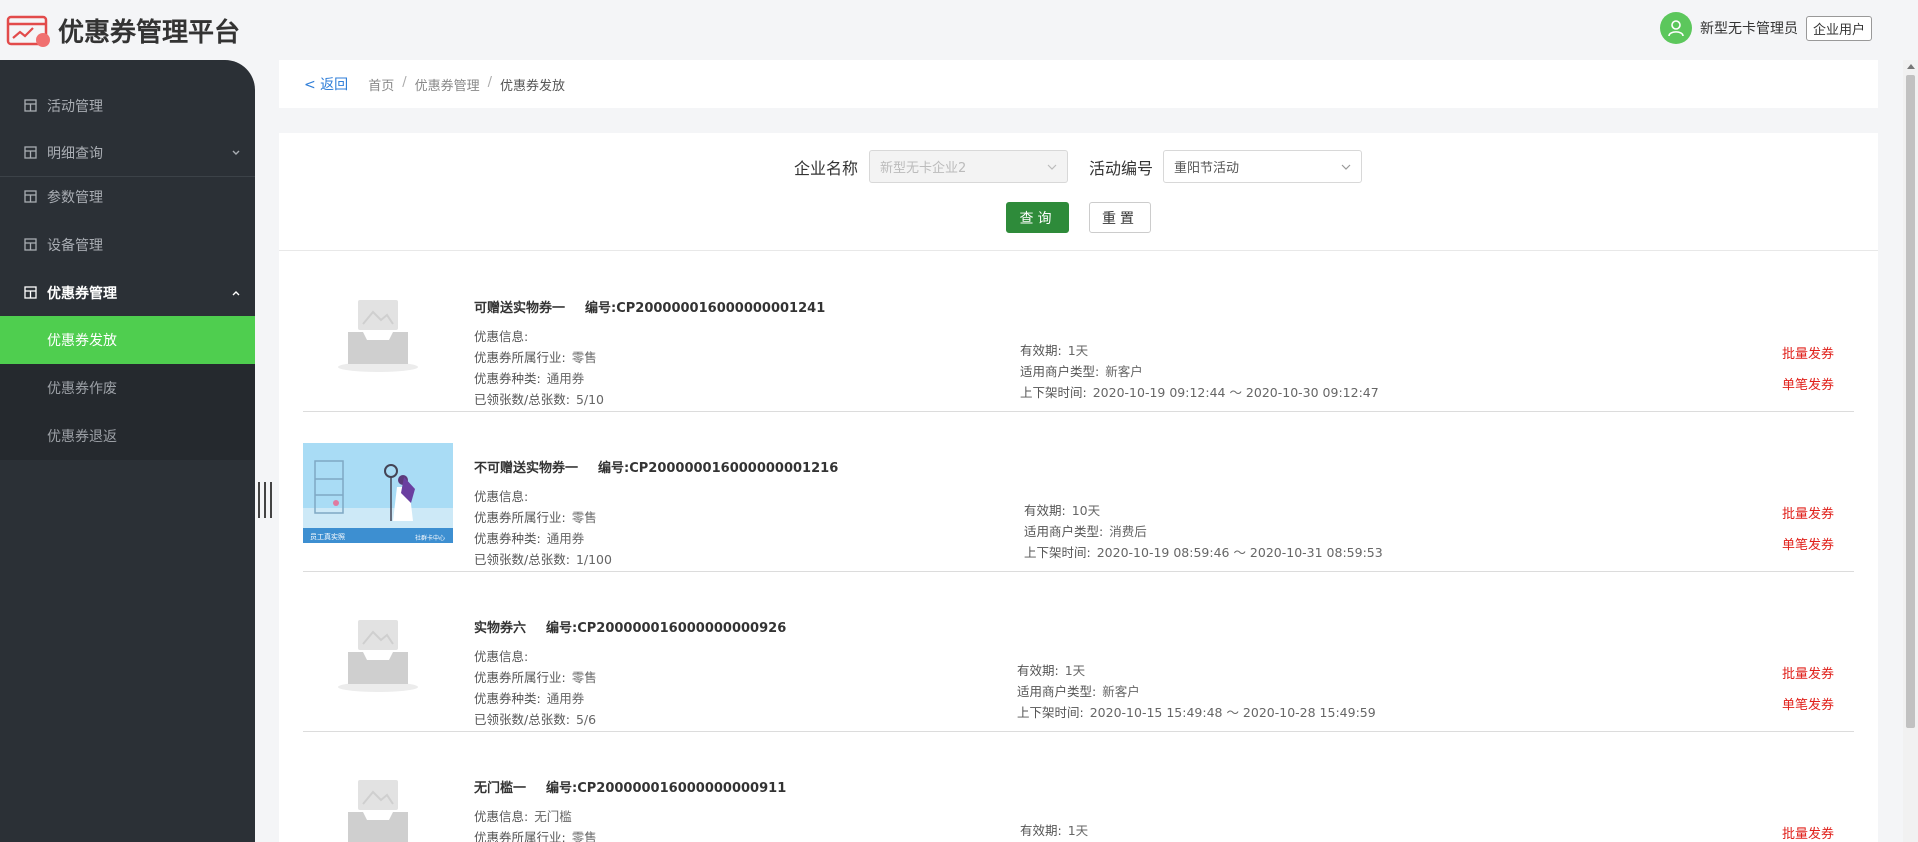  Describe the element at coordinates (1262, 166) in the screenshot. I see `activity-select: 重阳节活动` at that location.